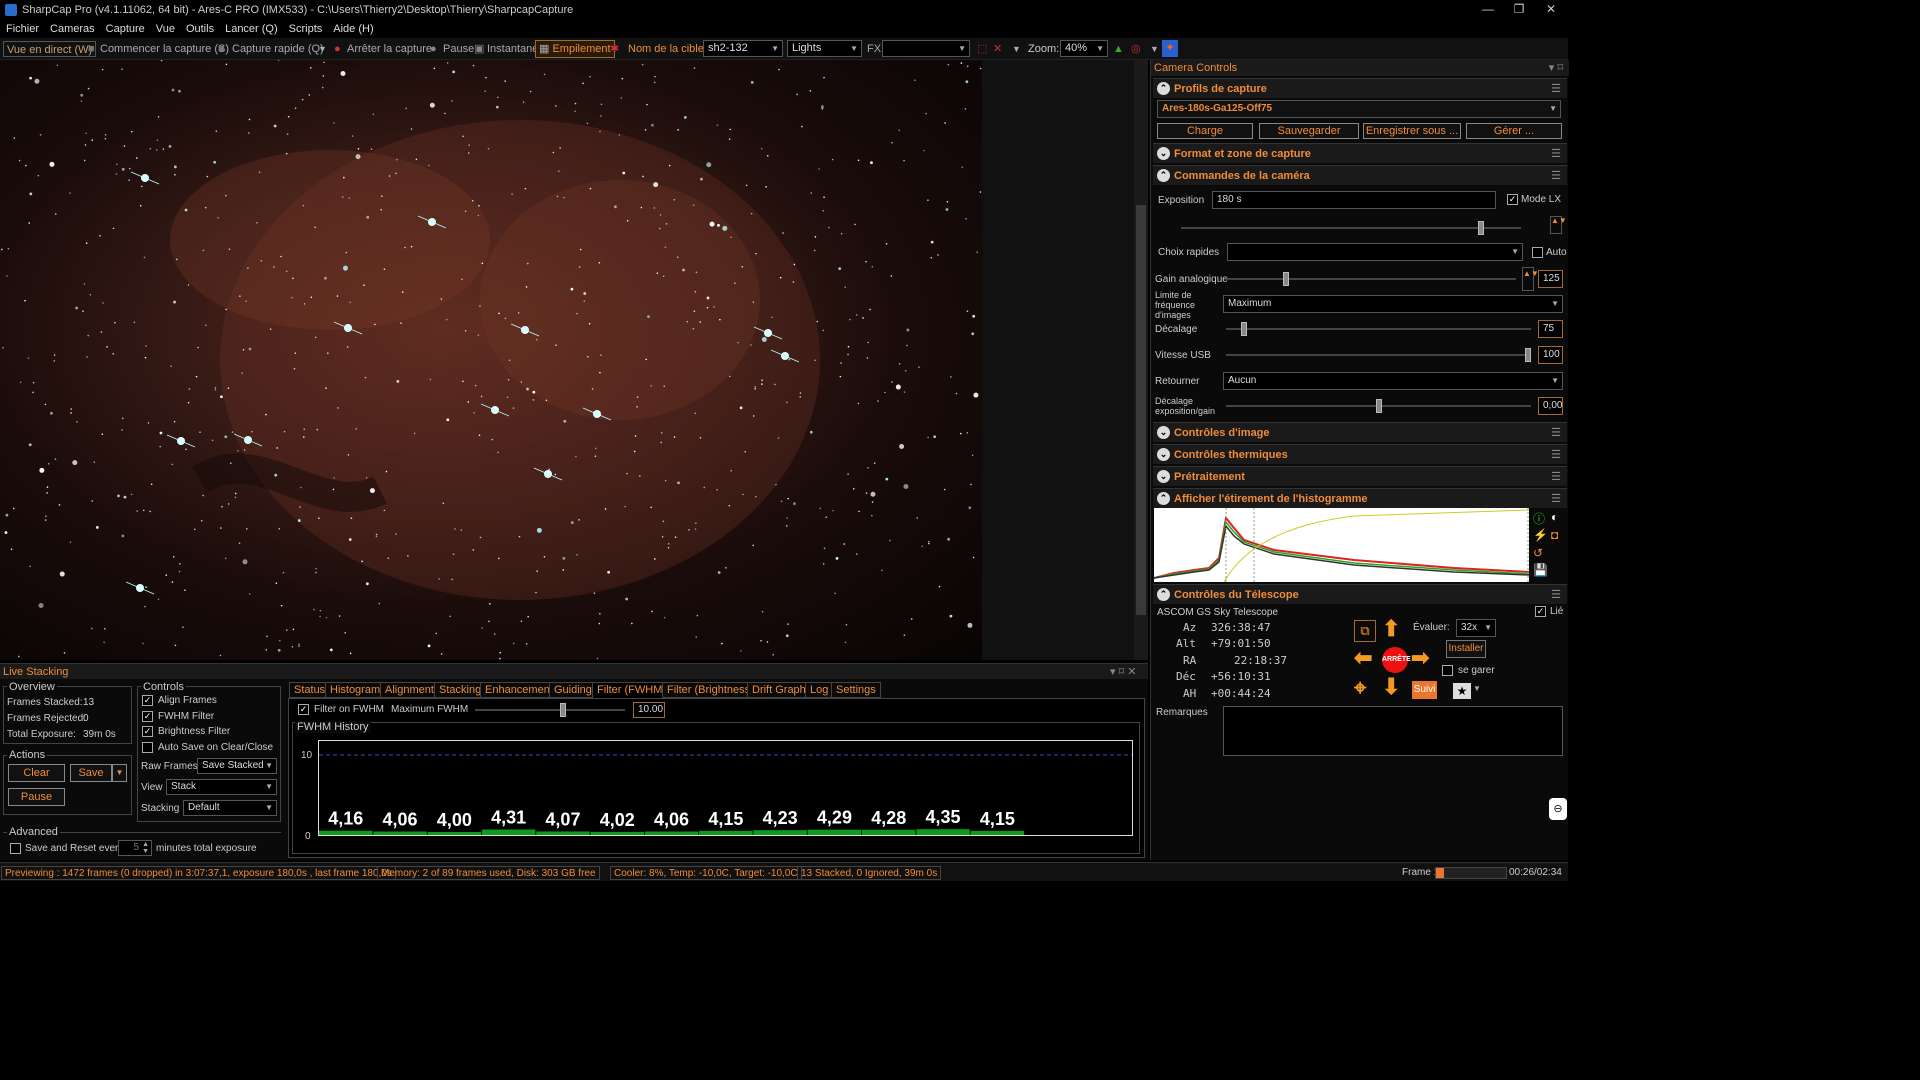 This screenshot has width=1920, height=1080. Describe the element at coordinates (1354, 200) in the screenshot. I see `exposure-input: 180 s` at that location.